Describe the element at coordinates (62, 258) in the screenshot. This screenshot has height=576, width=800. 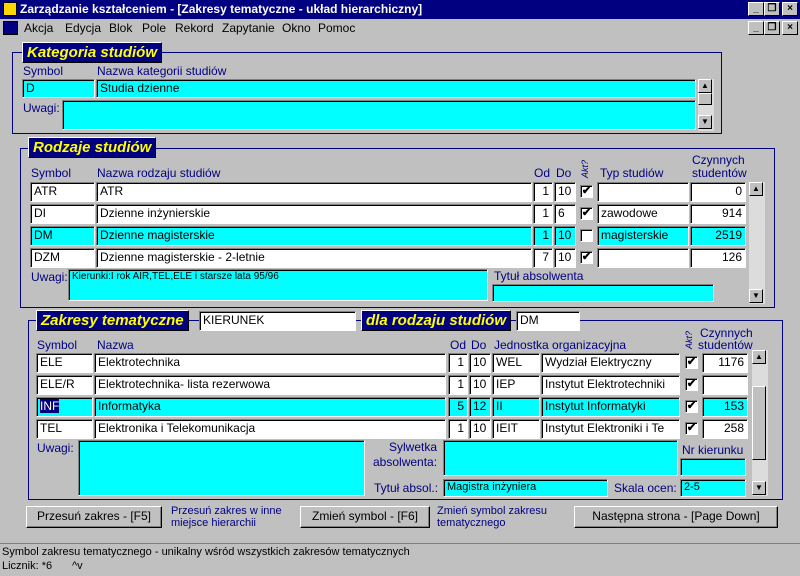
I see `rodzaje-symbol-cell: DZM` at that location.